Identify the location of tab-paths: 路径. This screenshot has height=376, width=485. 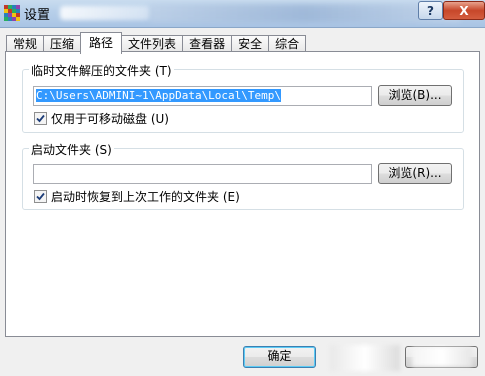
(101, 43).